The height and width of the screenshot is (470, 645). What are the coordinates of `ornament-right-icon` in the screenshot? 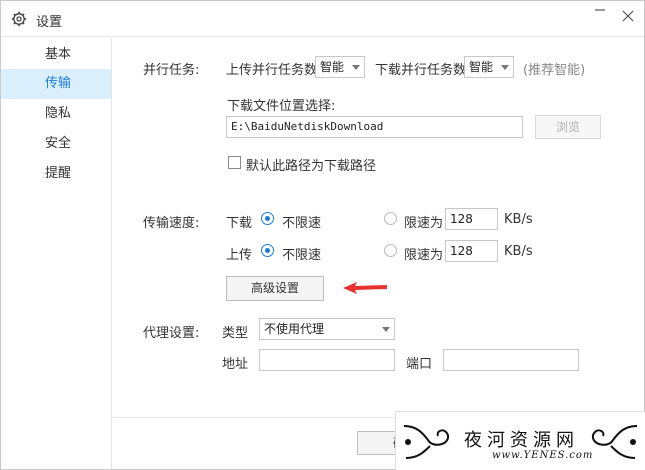 It's located at (614, 442).